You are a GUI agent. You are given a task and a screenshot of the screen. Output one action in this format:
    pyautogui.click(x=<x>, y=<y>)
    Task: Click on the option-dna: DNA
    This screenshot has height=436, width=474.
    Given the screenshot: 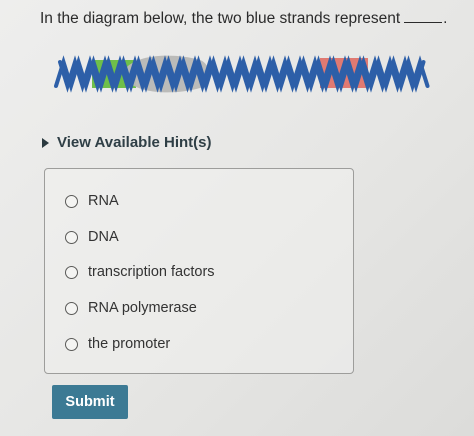 What is the action you would take?
    pyautogui.click(x=92, y=237)
    